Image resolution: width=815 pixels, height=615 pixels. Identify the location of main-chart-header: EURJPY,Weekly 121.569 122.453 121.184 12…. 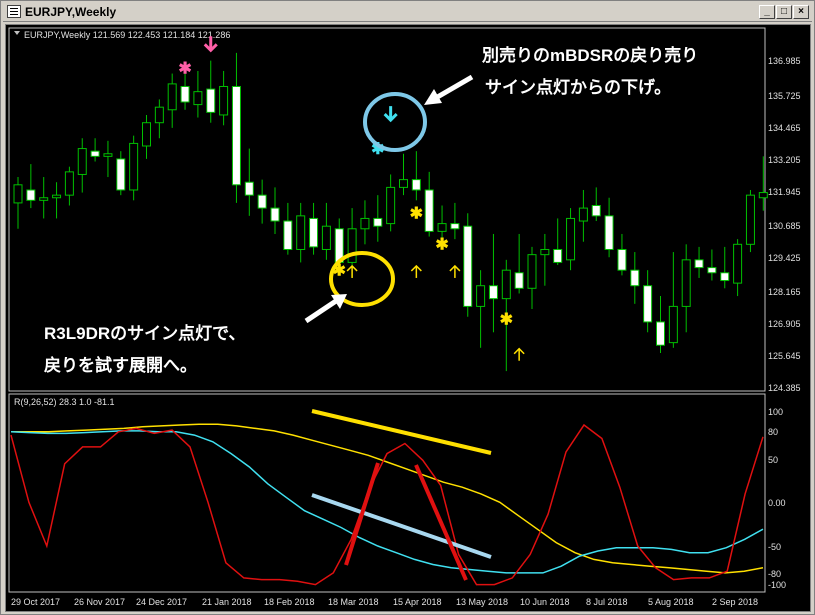
(127, 35).